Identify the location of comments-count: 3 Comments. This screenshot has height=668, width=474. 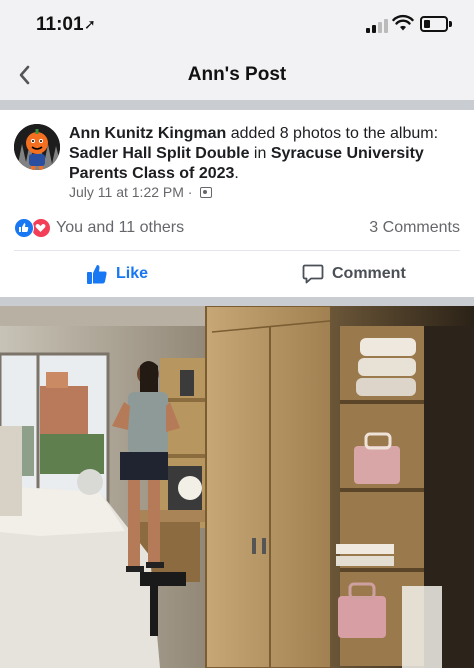
(414, 228).